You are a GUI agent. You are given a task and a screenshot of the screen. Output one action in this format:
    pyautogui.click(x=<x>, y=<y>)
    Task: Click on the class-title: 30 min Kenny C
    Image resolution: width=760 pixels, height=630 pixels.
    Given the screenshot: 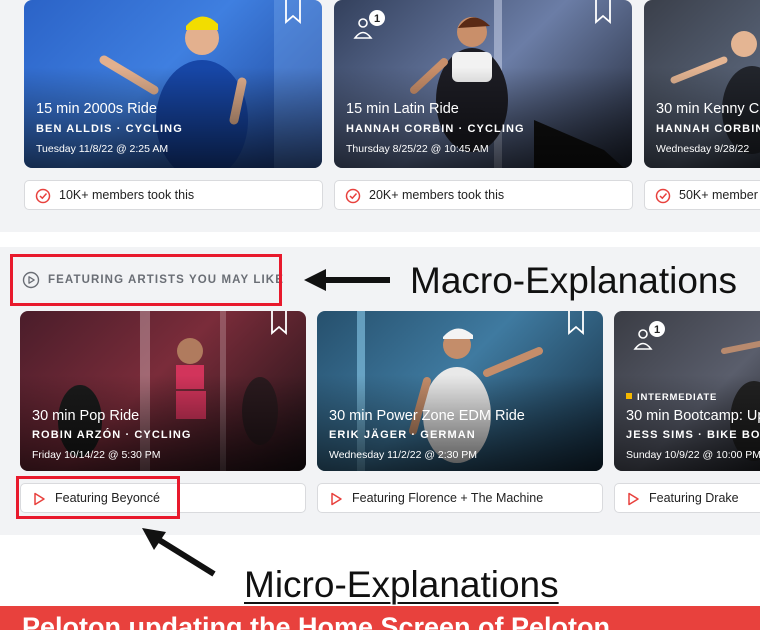 What is the action you would take?
    pyautogui.click(x=708, y=109)
    